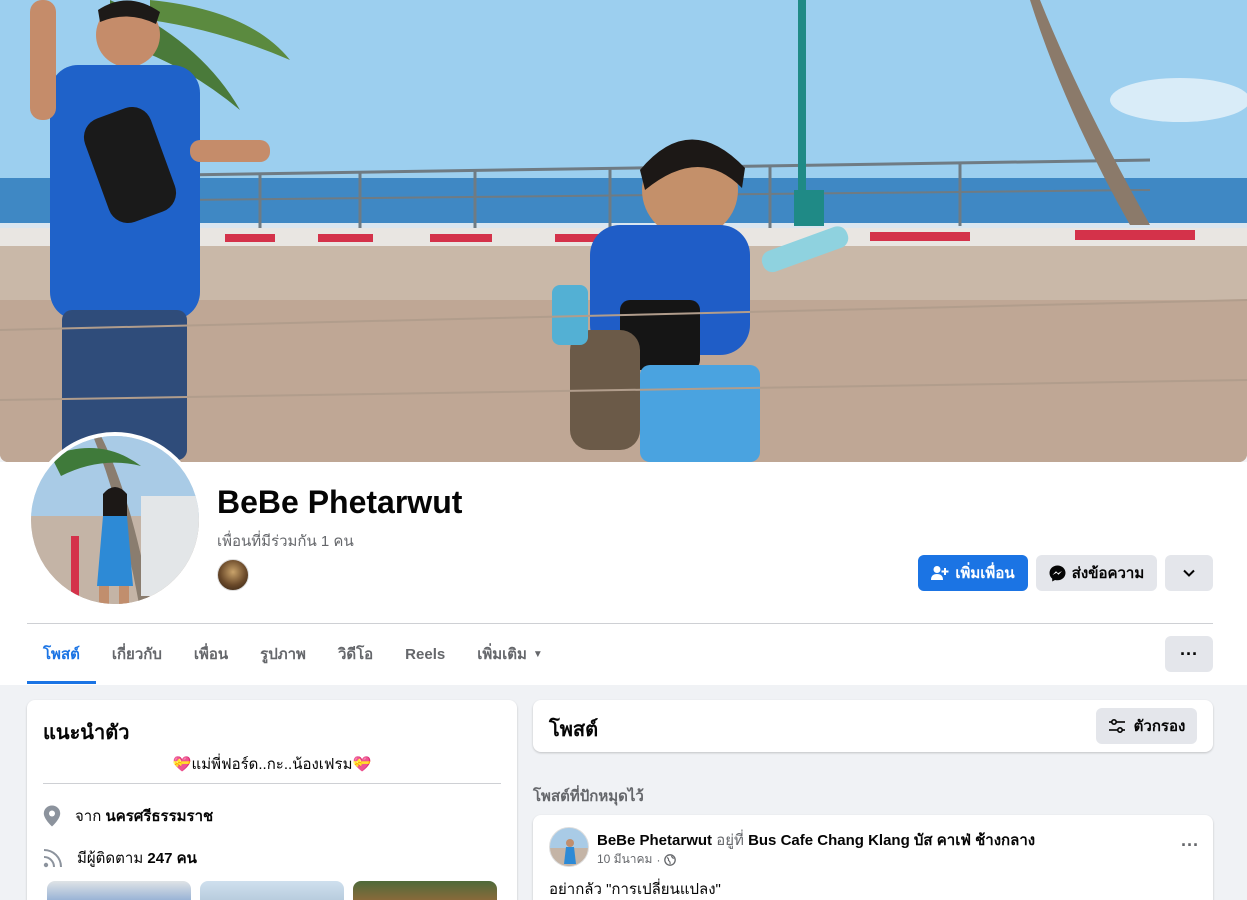 The height and width of the screenshot is (900, 1247). I want to click on intro-hometown: จาก นครศรีธรรมราช, so click(128, 816).